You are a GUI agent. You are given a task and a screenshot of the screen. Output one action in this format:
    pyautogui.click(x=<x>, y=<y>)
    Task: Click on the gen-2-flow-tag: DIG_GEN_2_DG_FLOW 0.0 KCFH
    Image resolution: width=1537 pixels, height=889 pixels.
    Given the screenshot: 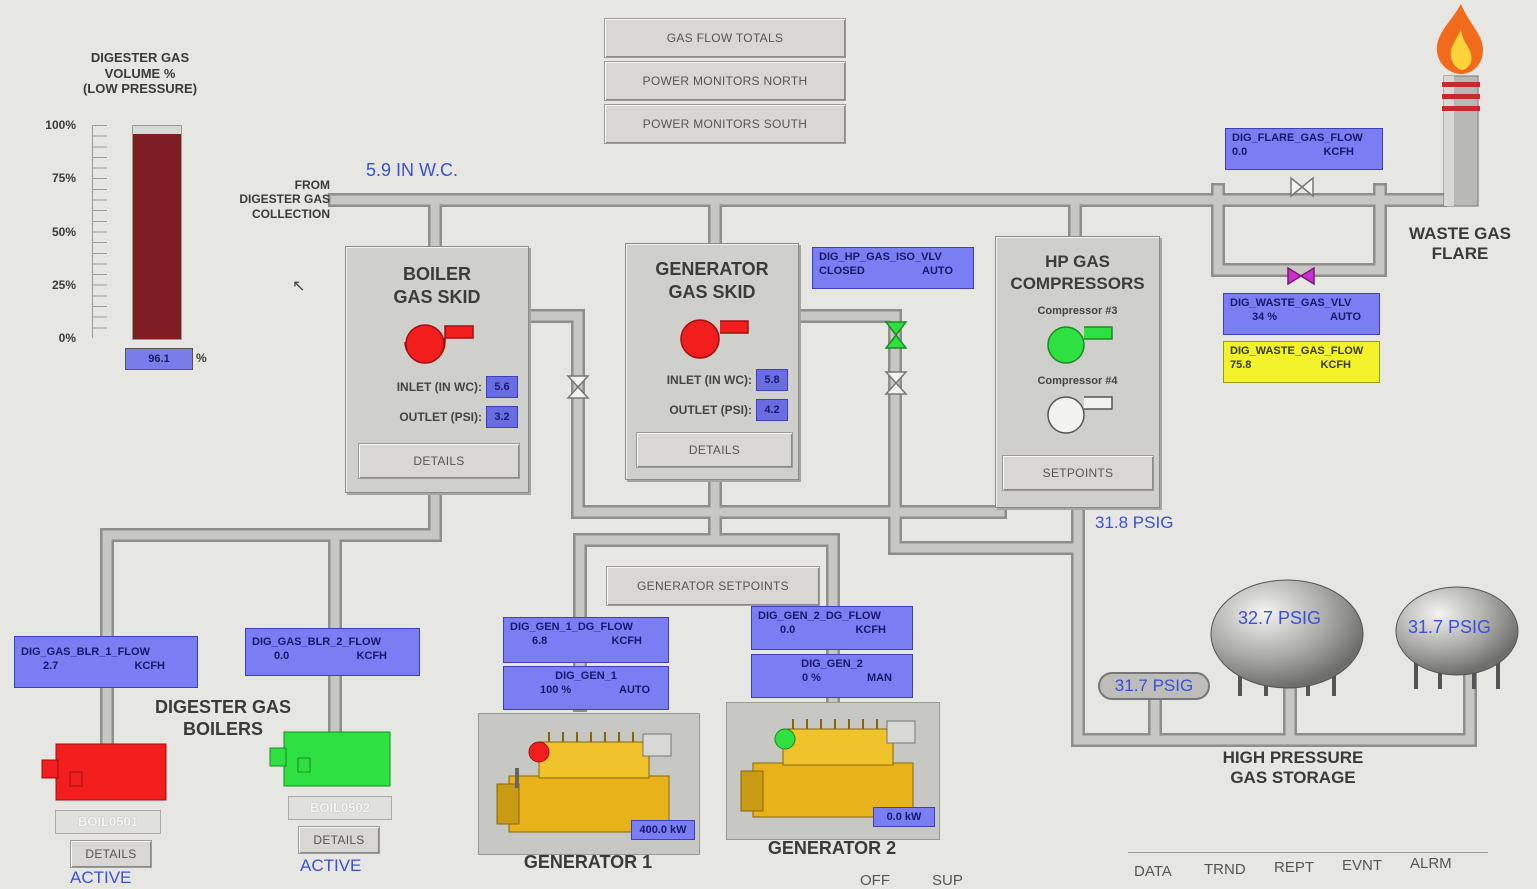 What is the action you would take?
    pyautogui.click(x=832, y=628)
    